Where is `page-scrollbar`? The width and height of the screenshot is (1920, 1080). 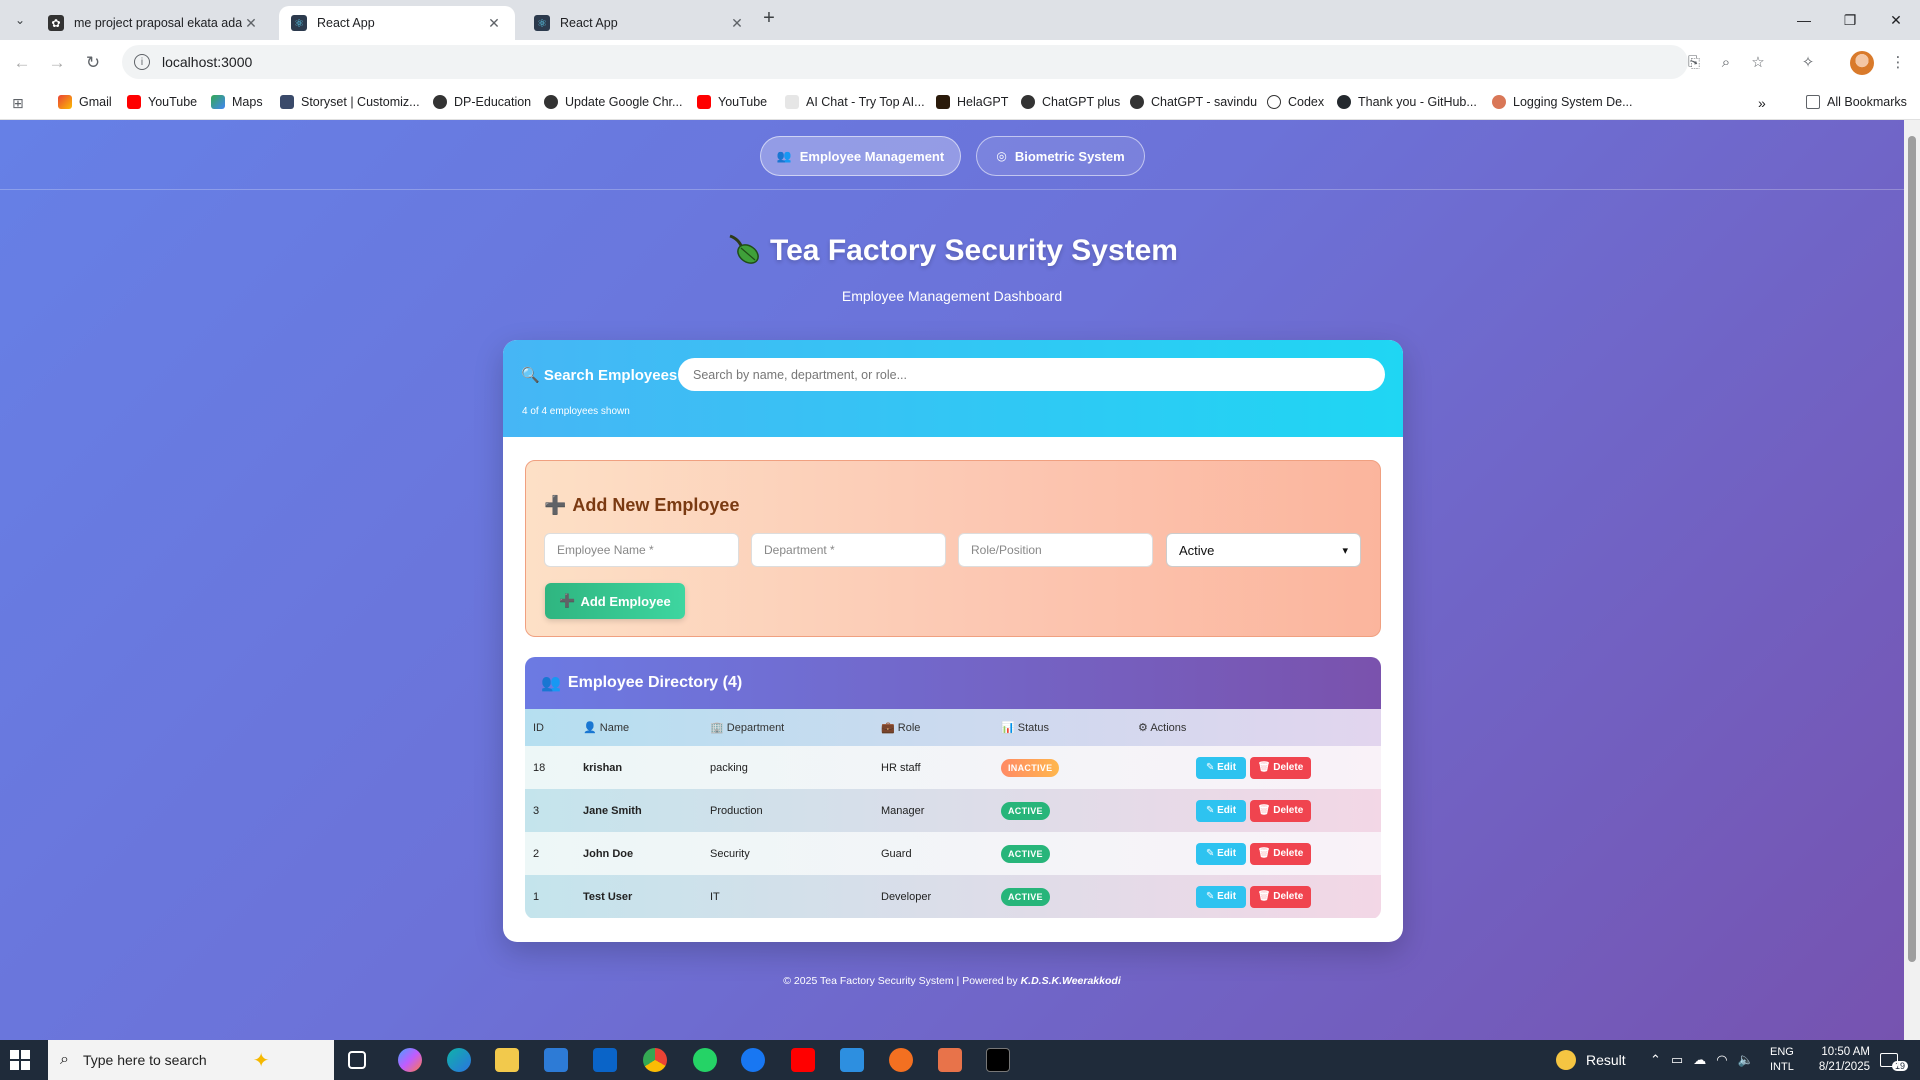 page-scrollbar is located at coordinates (1912, 580).